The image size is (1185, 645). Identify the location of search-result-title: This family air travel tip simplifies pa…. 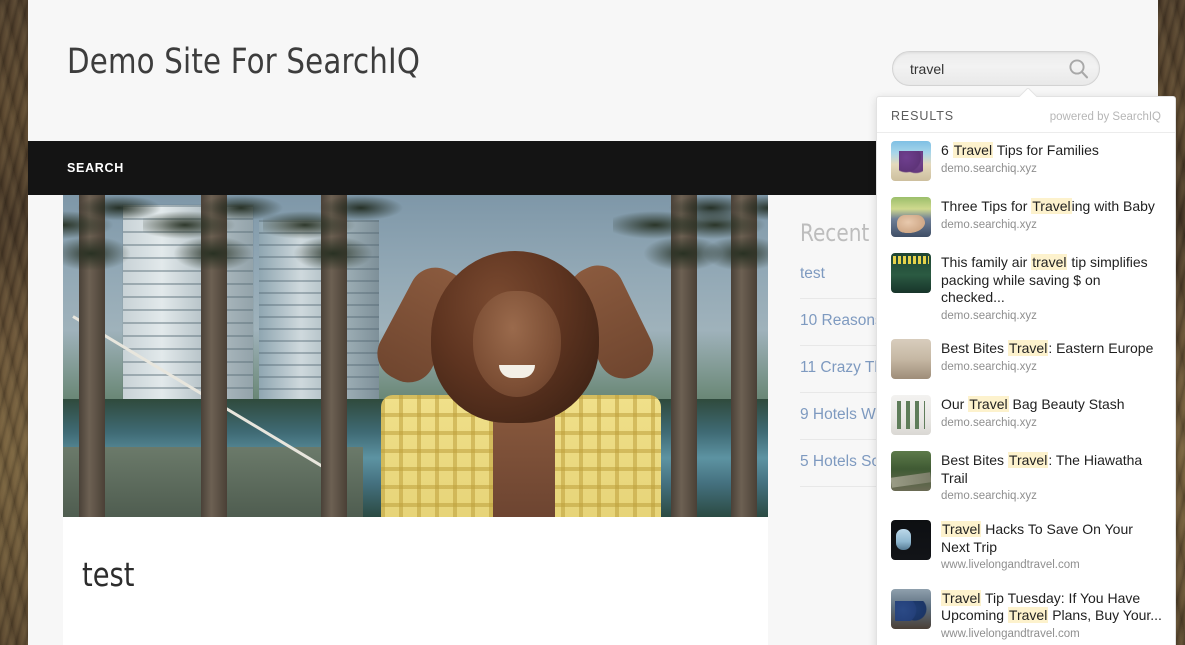
(1044, 279).